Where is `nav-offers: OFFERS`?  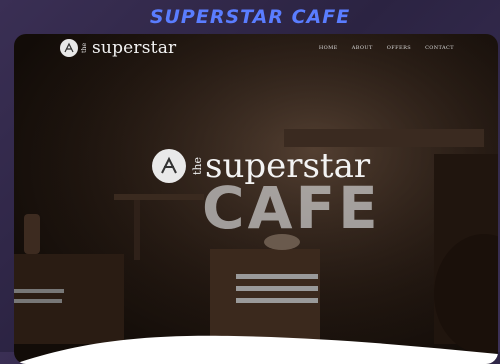
nav-offers: OFFERS is located at coordinates (399, 48).